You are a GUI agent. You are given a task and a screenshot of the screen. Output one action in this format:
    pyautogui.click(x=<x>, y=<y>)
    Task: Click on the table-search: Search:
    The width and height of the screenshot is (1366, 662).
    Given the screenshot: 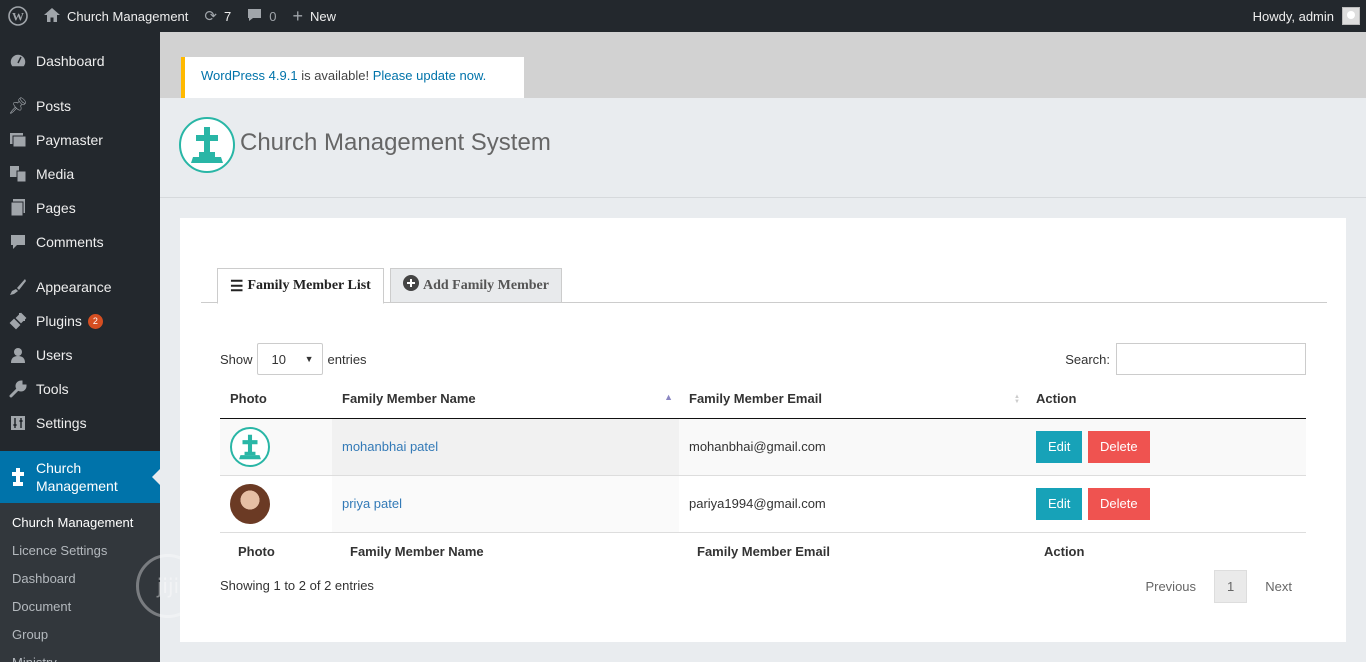 What is the action you would take?
    pyautogui.click(x=1185, y=359)
    